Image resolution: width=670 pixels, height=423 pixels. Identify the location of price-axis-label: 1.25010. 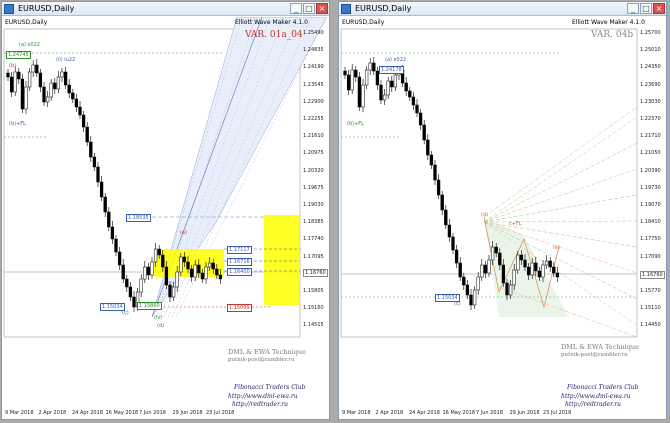
(650, 50).